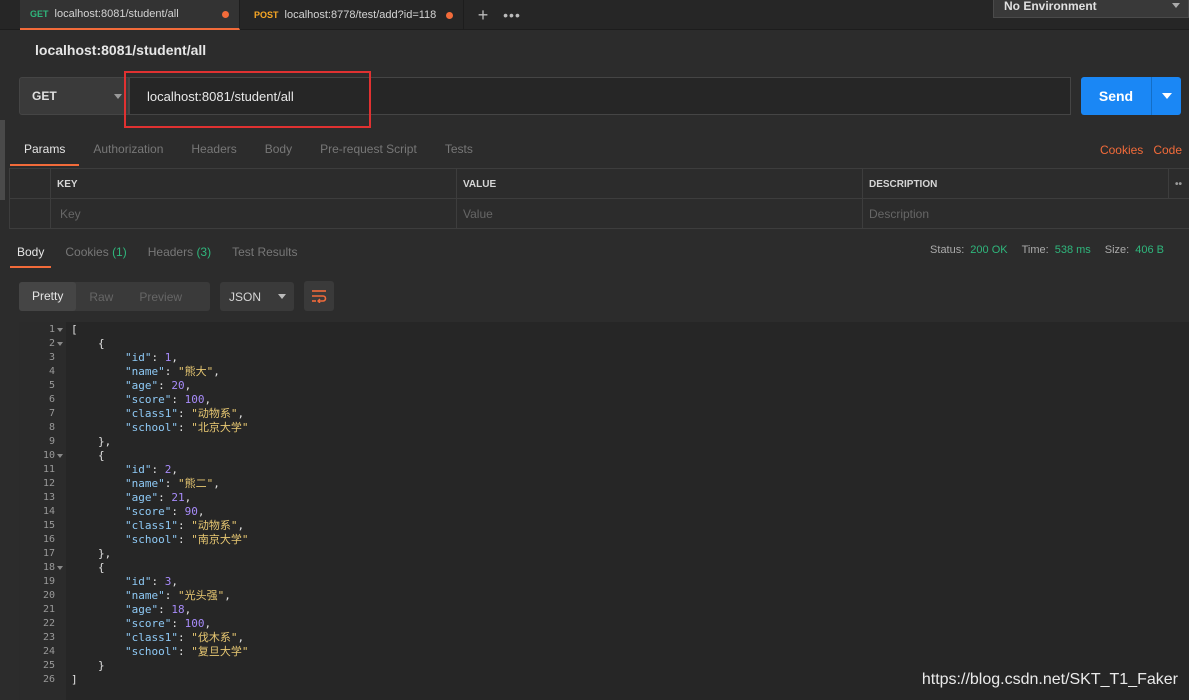 This screenshot has width=1189, height=700. What do you see at coordinates (51, 329) in the screenshot?
I see `line-number: 1` at bounding box center [51, 329].